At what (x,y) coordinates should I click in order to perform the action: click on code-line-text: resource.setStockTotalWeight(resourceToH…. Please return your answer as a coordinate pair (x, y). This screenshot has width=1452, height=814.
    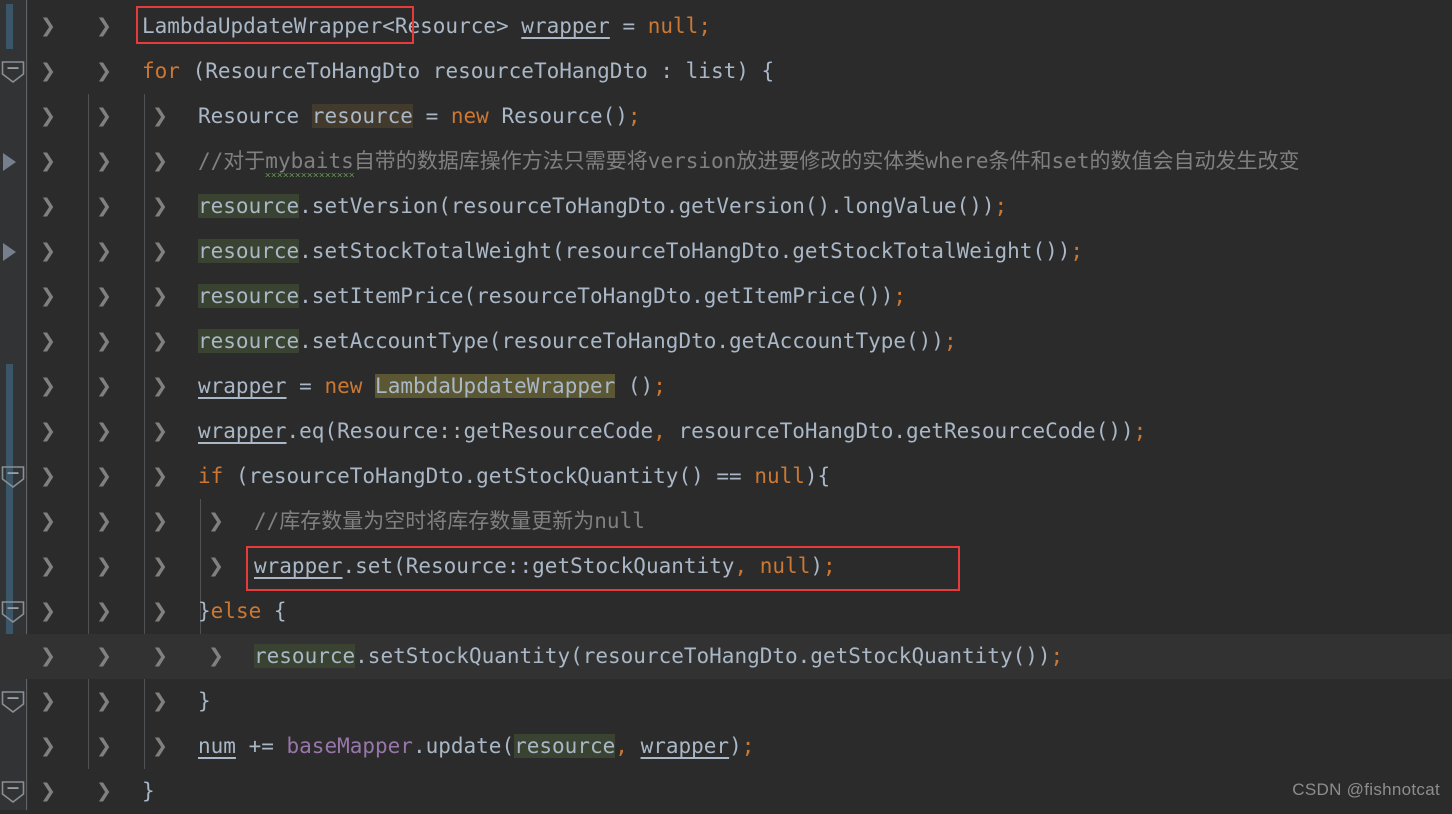
    Looking at the image, I should click on (640, 251).